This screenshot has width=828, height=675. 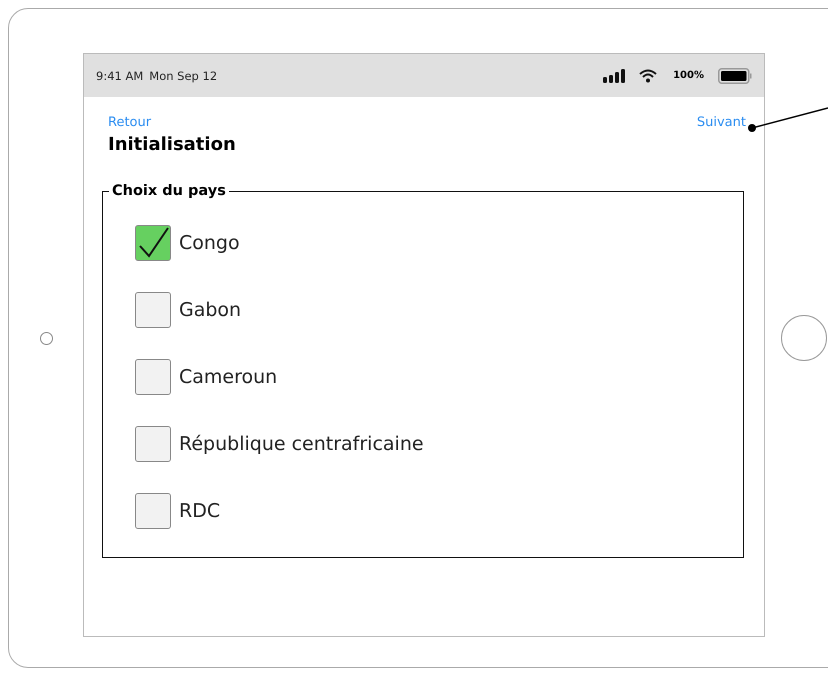 What do you see at coordinates (209, 243) in the screenshot?
I see `option-label: Congo` at bounding box center [209, 243].